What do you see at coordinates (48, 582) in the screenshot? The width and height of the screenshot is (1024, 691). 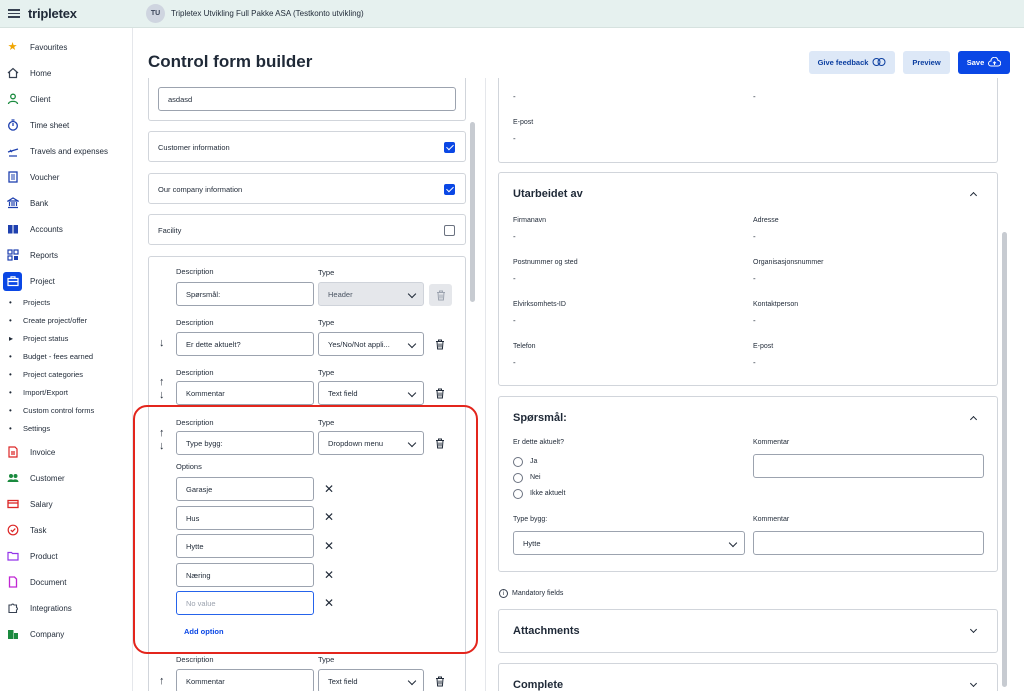 I see `sidebar-item-label: Document` at bounding box center [48, 582].